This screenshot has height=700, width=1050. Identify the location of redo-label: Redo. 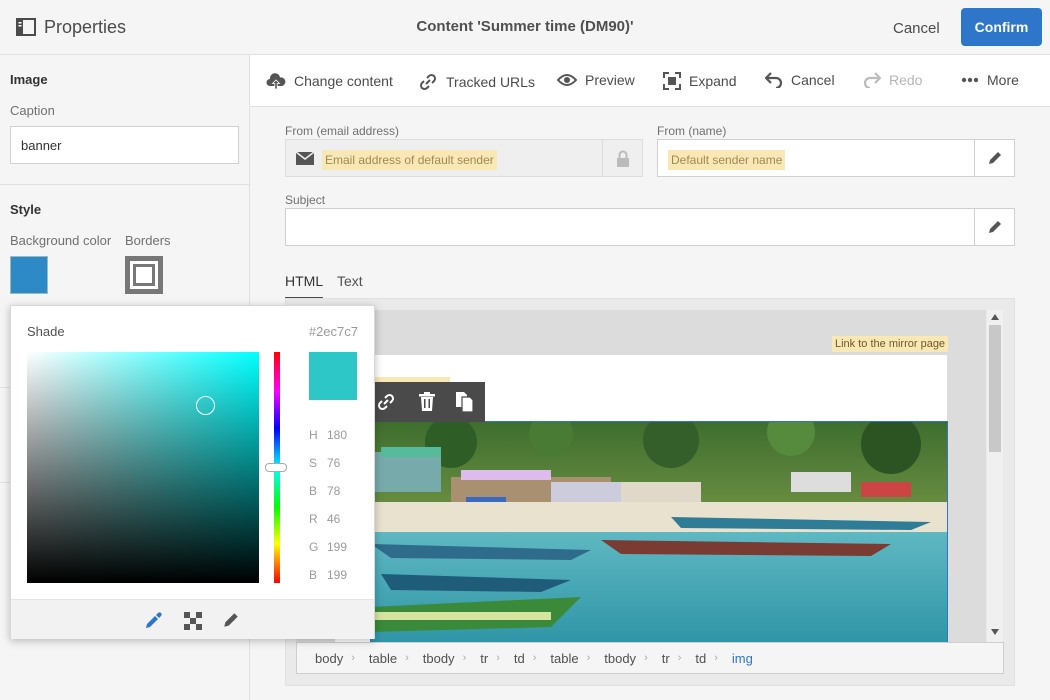
(906, 80).